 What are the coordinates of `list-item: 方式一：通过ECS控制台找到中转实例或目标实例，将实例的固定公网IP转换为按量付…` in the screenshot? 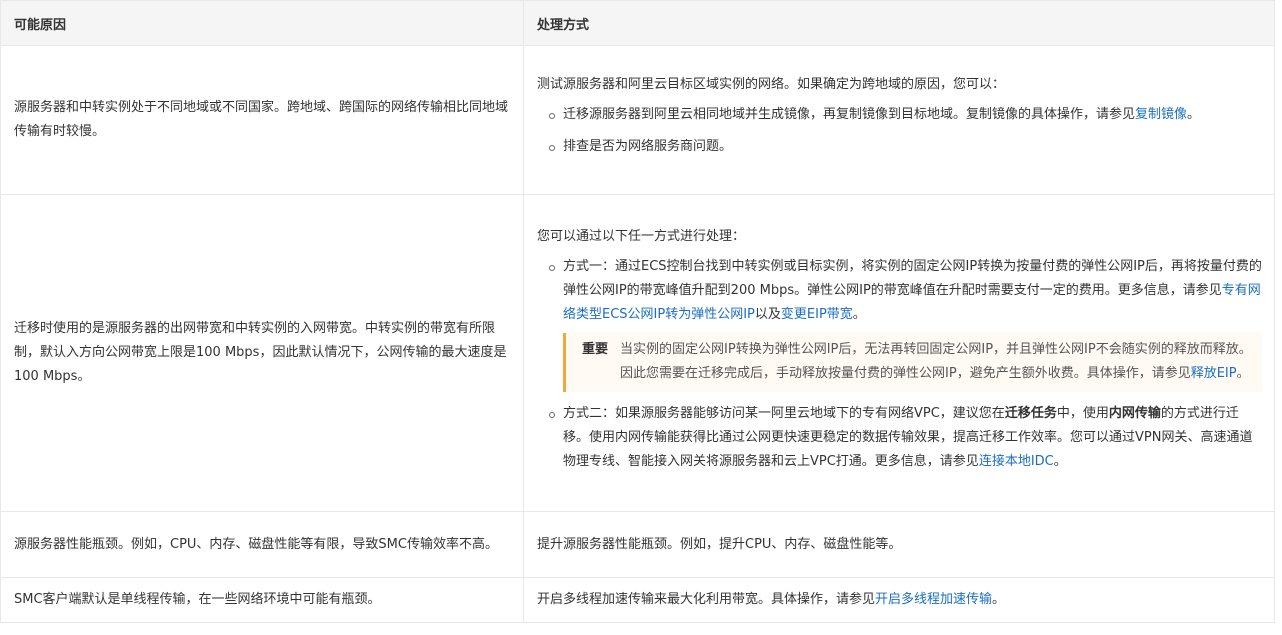 It's located at (905, 323).